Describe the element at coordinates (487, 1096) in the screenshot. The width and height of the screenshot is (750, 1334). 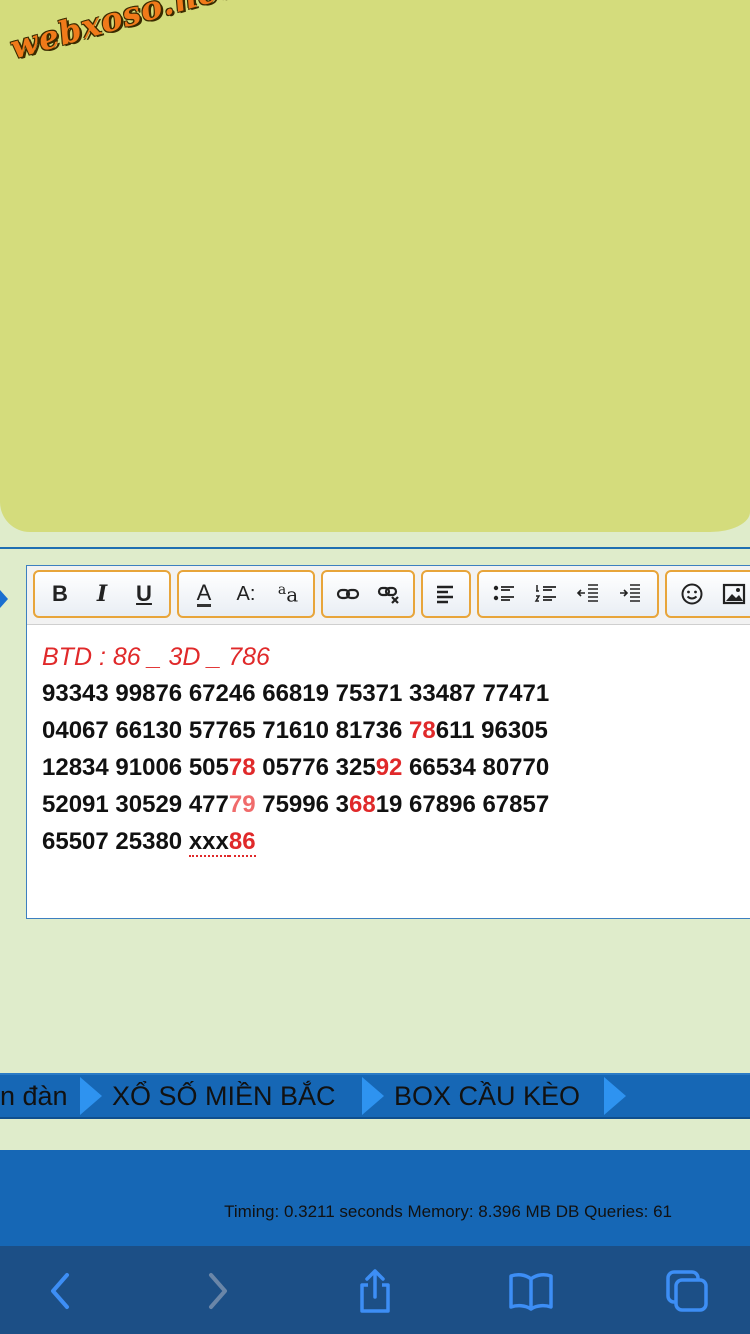
I see `nav-item-box-cau-keo: BOX CẦU KÈO` at that location.